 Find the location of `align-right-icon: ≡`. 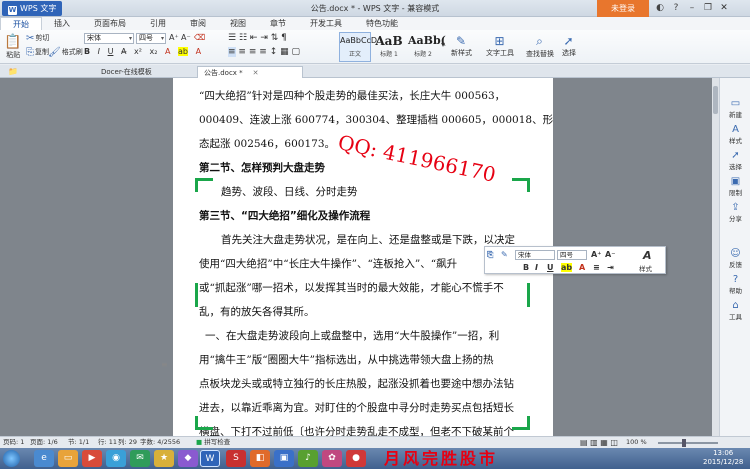

align-right-icon: ≡ is located at coordinates (253, 52).